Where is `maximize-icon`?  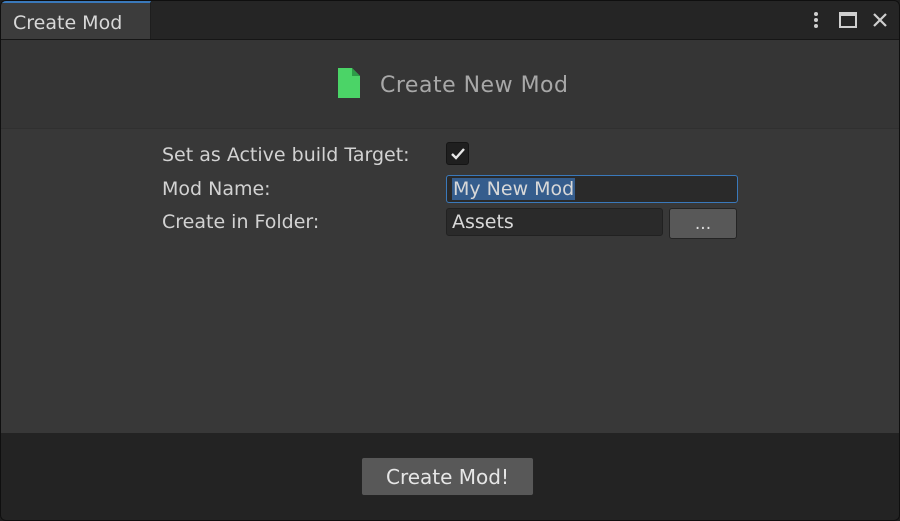
maximize-icon is located at coordinates (848, 20).